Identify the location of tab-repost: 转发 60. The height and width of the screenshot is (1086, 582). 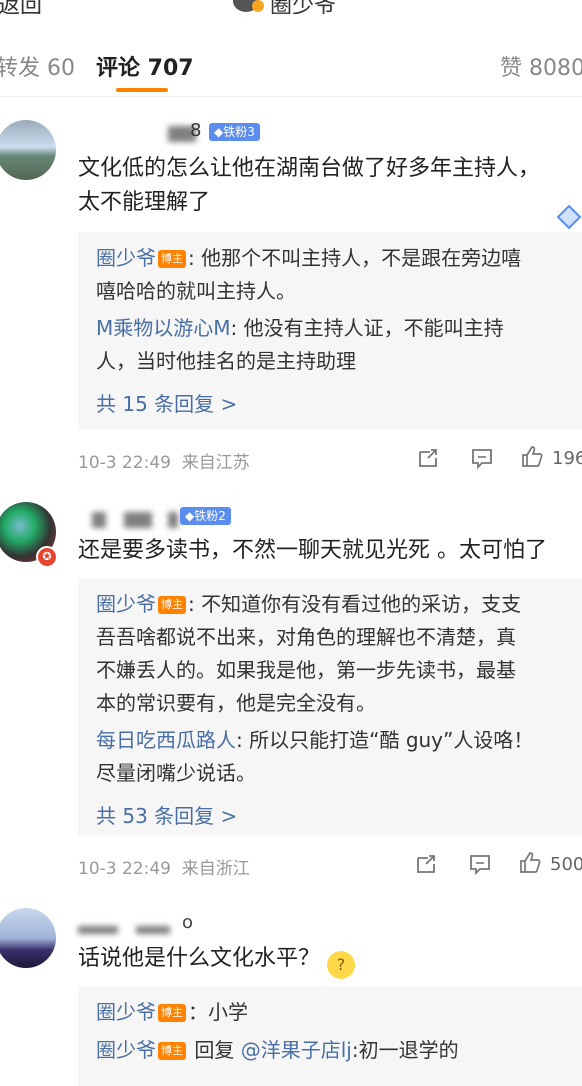
(37, 66).